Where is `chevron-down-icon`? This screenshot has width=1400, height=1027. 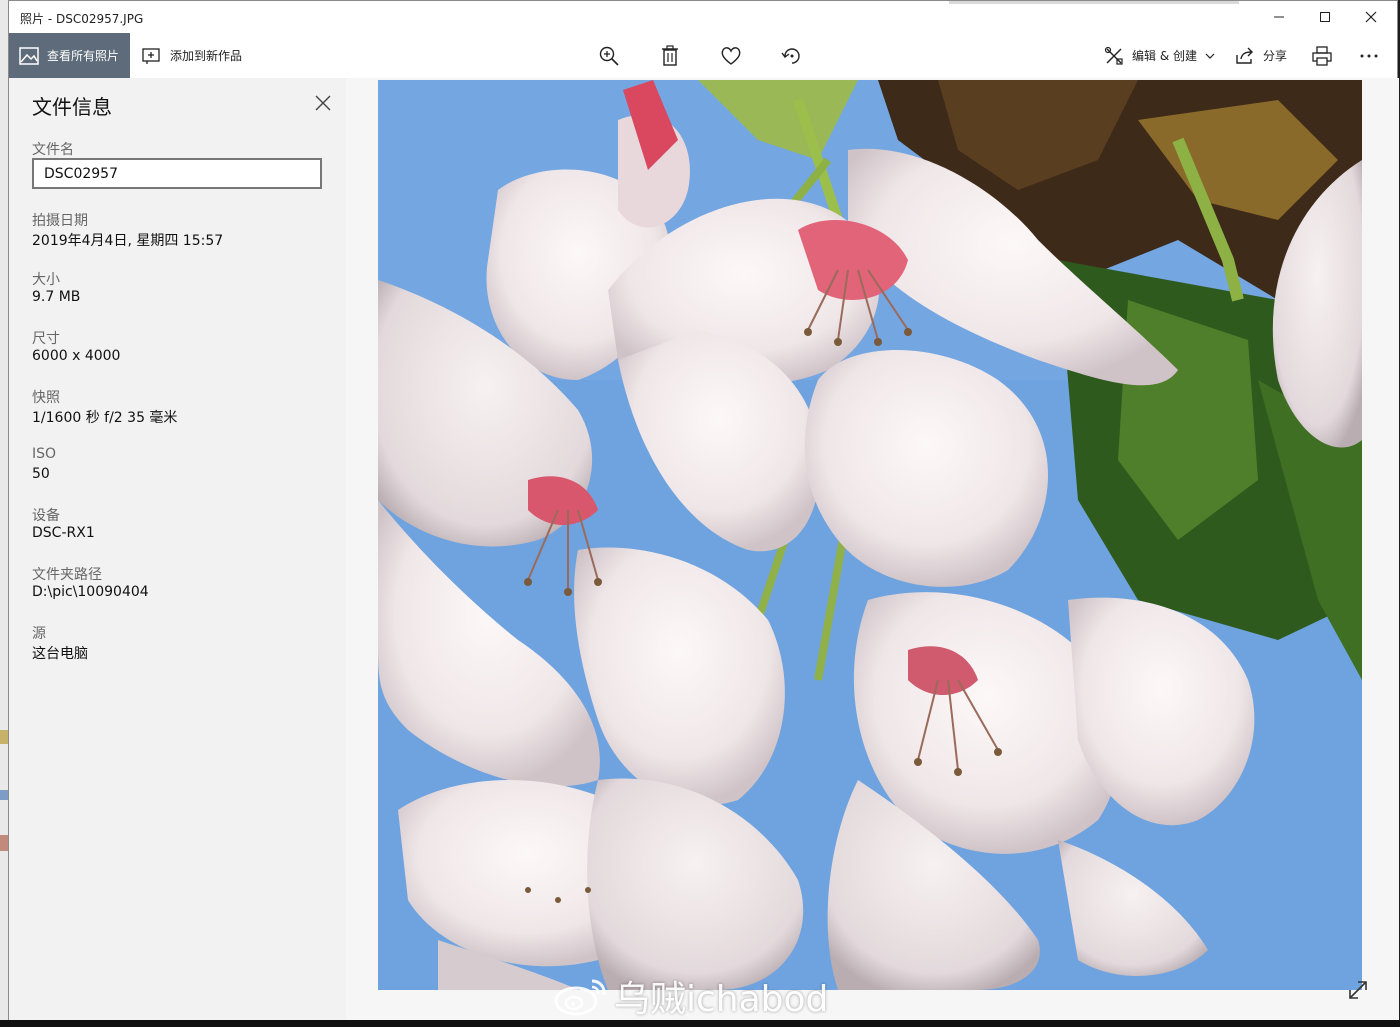
chevron-down-icon is located at coordinates (1210, 56).